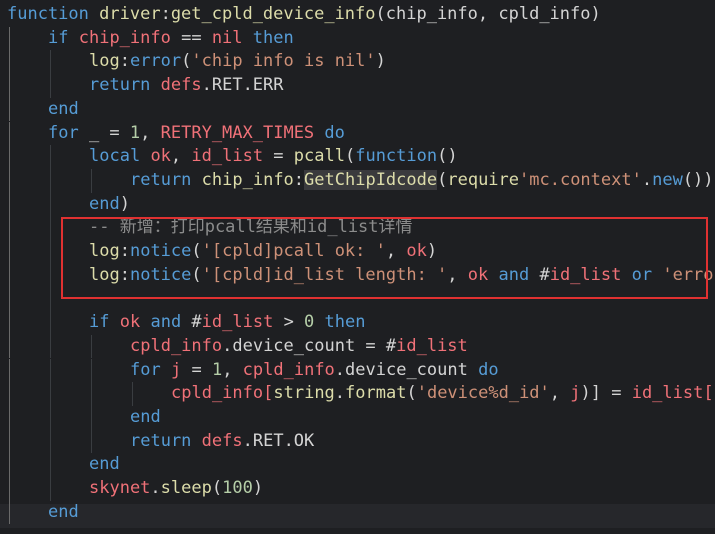  Describe the element at coordinates (104, 132) in the screenshot. I see `code-token: _ =` at that location.